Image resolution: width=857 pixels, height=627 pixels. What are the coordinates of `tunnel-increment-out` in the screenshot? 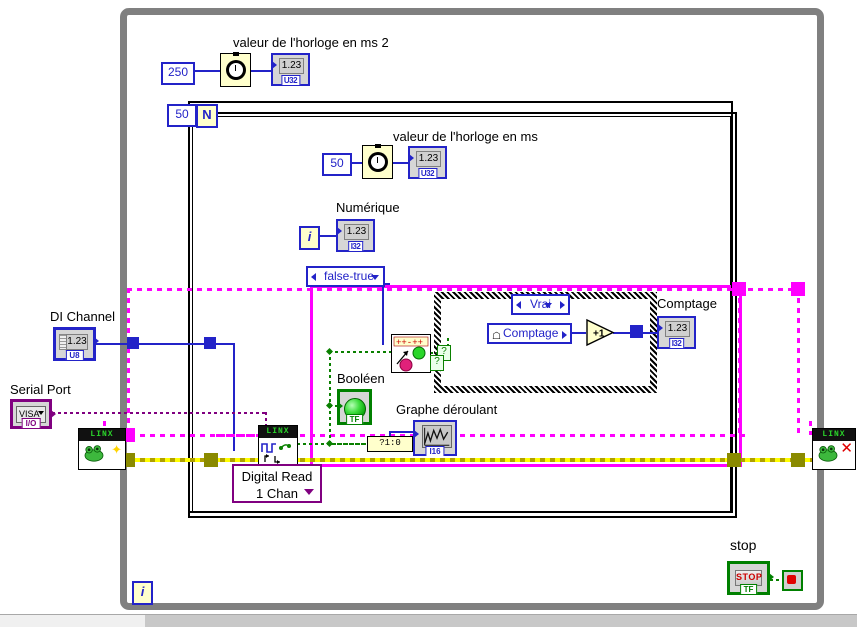 It's located at (636, 331).